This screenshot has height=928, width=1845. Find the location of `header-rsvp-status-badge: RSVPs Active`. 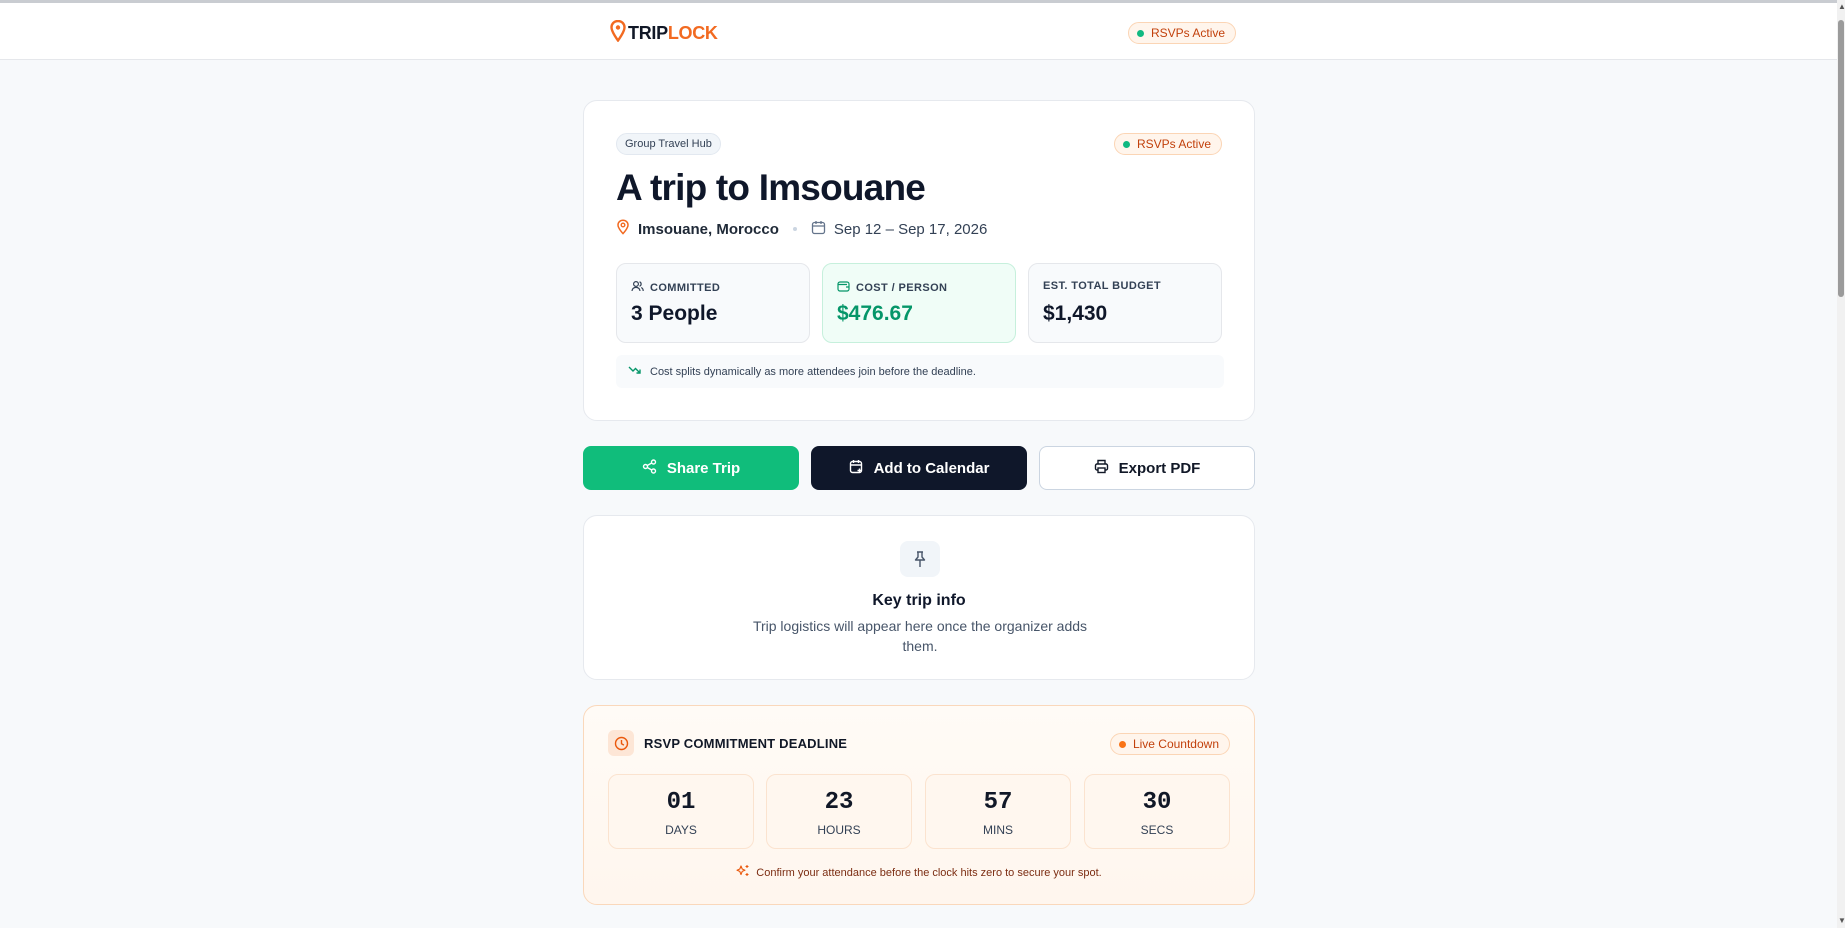

header-rsvp-status-badge: RSVPs Active is located at coordinates (1182, 33).